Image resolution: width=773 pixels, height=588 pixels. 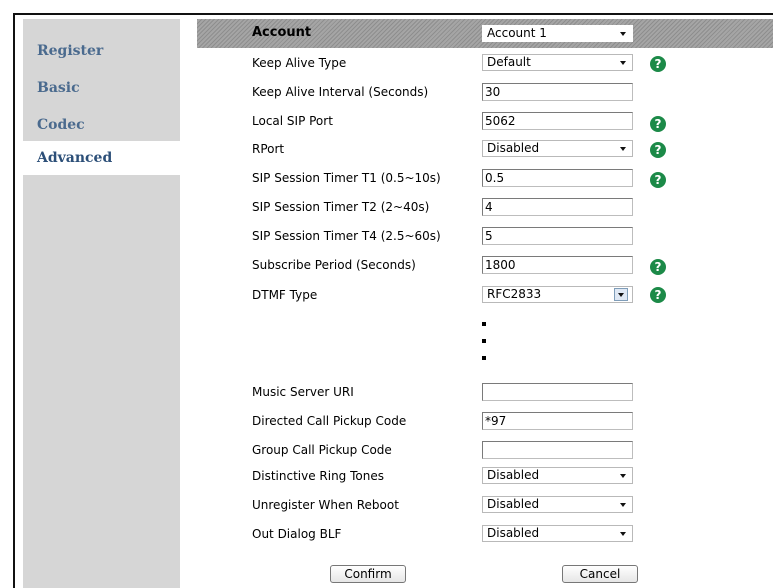 What do you see at coordinates (557, 148) in the screenshot?
I see `rport-select: Disabled` at bounding box center [557, 148].